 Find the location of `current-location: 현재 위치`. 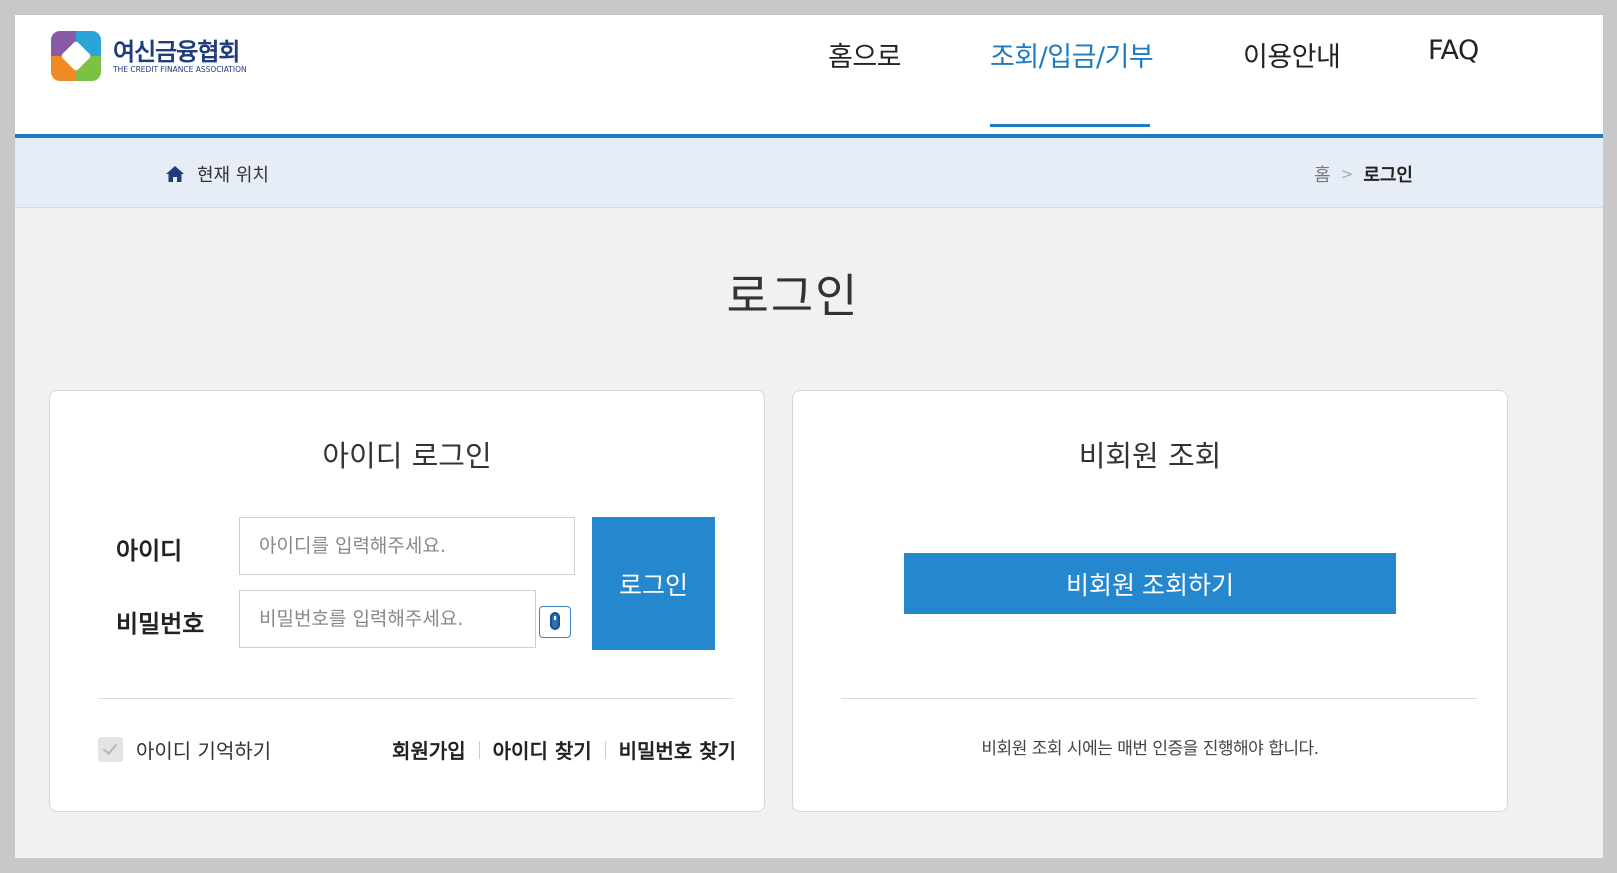

current-location: 현재 위치 is located at coordinates (217, 174).